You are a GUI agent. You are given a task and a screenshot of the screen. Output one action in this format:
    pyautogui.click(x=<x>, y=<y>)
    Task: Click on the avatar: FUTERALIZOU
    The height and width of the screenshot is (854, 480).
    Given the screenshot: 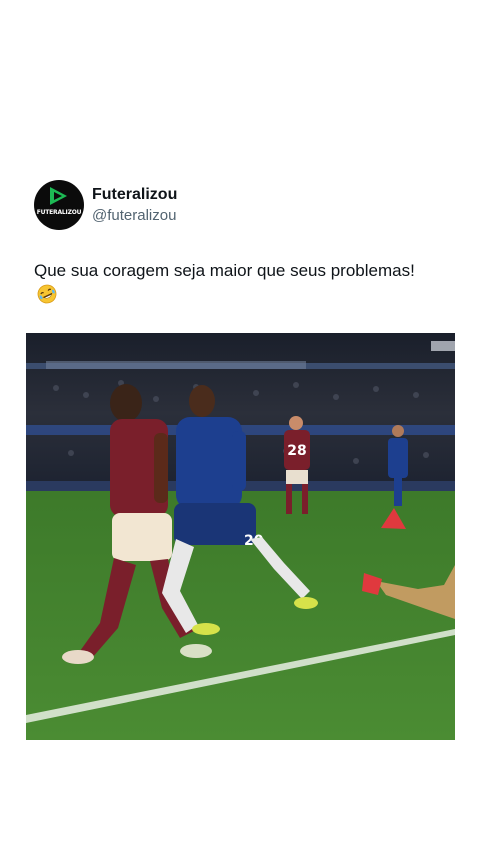 What is the action you would take?
    pyautogui.click(x=59, y=205)
    